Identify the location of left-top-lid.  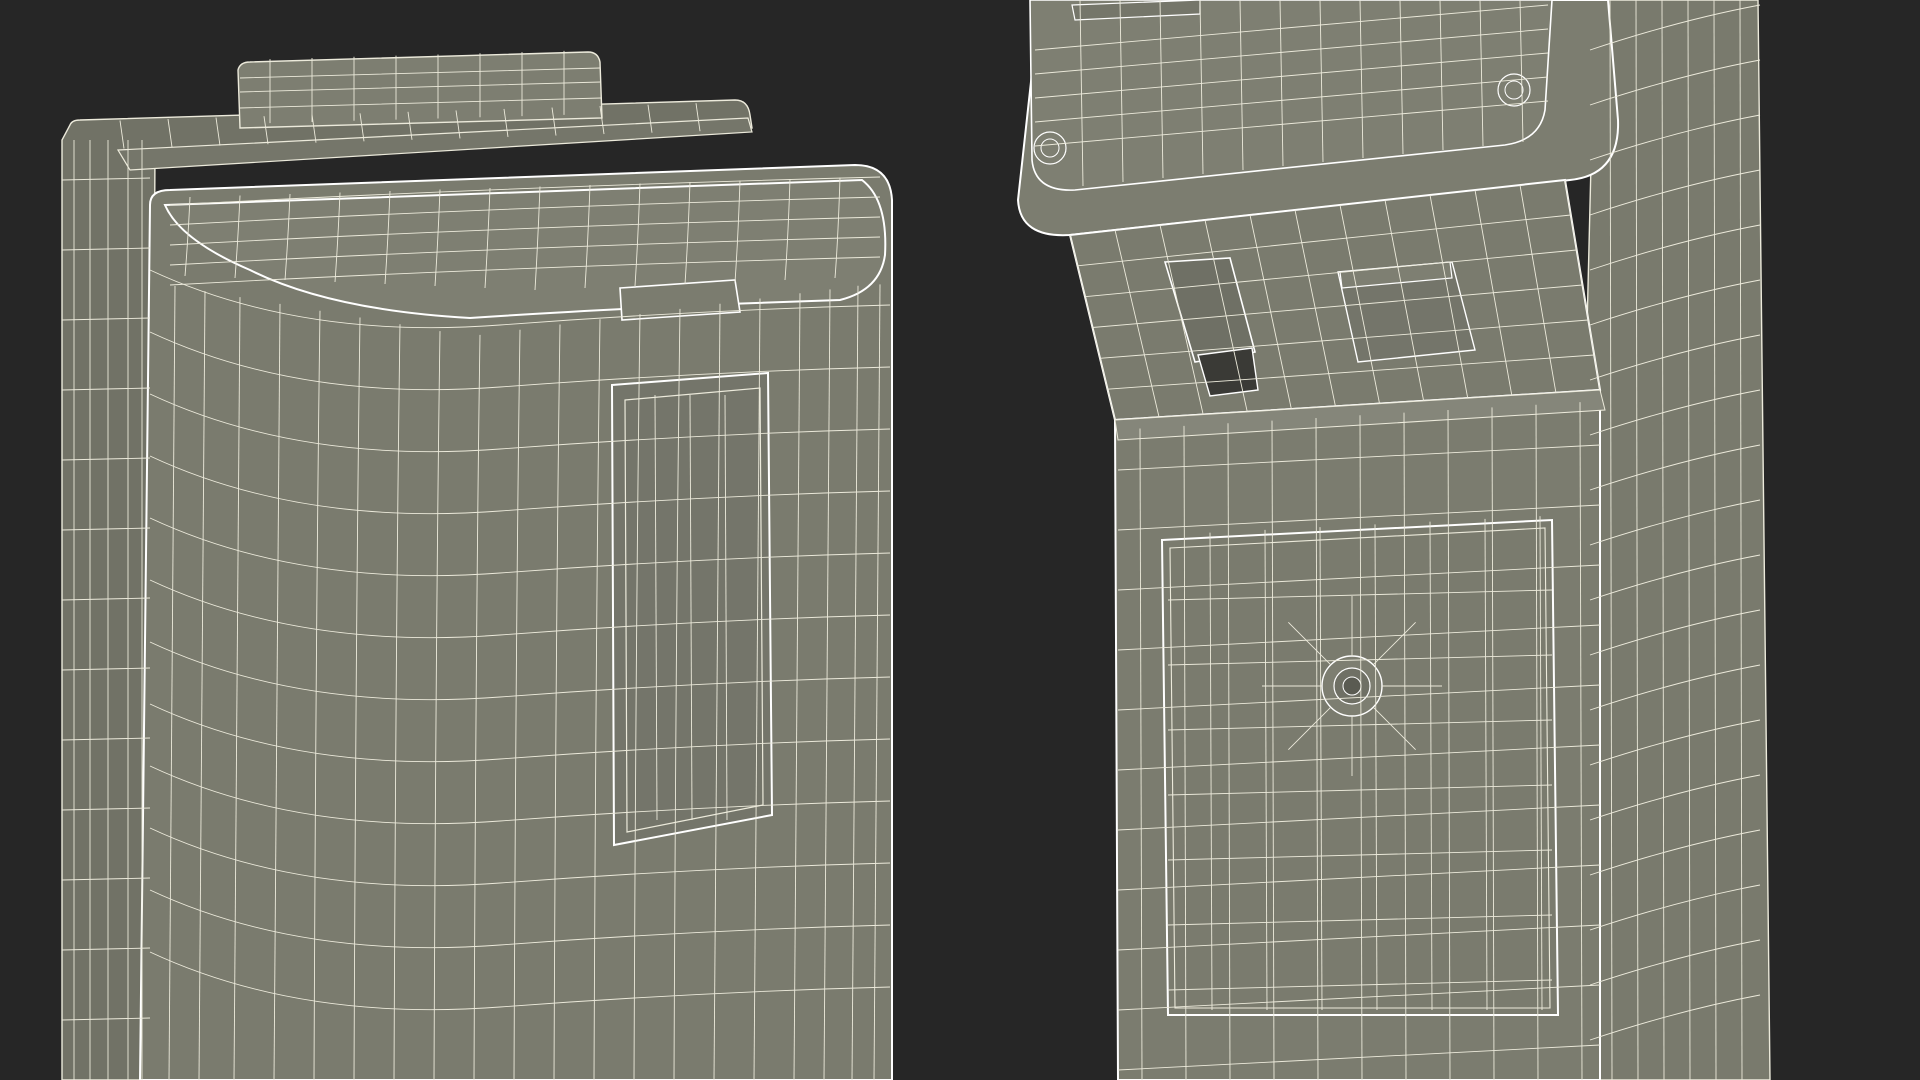
(420, 90).